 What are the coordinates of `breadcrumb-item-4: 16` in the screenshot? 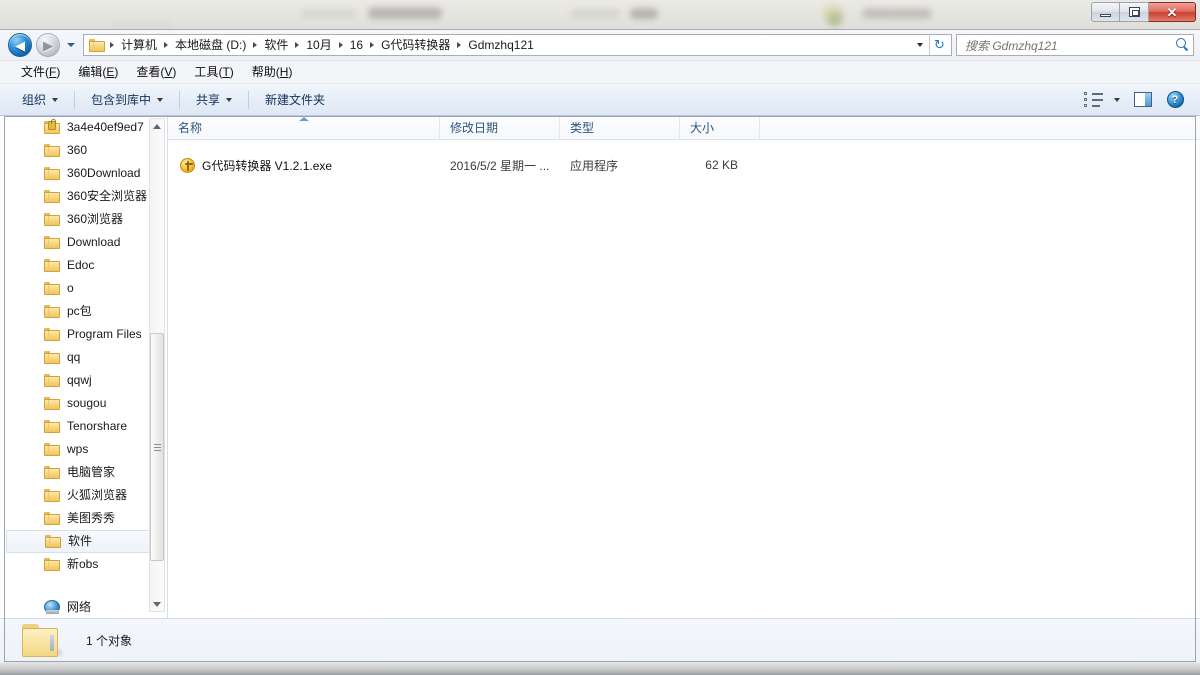 It's located at (356, 45).